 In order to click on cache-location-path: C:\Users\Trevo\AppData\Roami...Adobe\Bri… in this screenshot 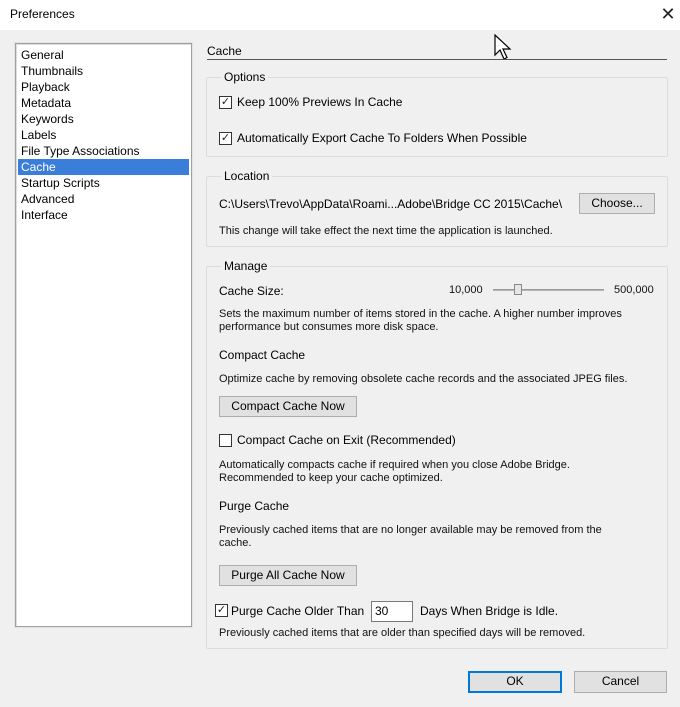, I will do `click(391, 204)`.